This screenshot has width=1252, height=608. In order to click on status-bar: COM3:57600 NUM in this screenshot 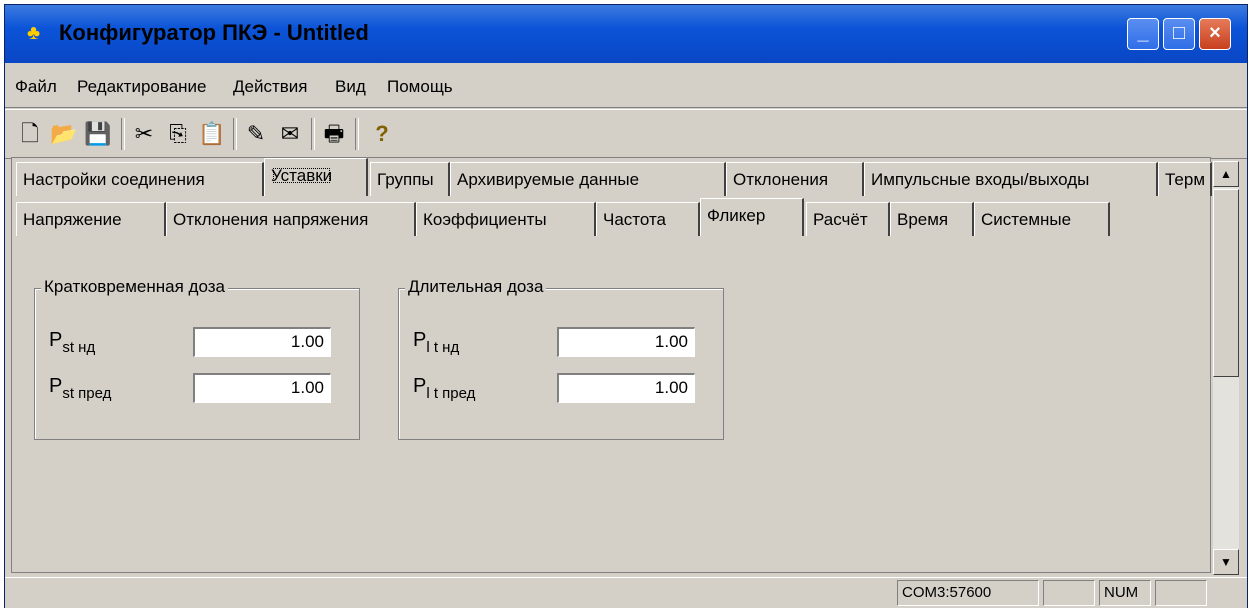, I will do `click(626, 592)`.